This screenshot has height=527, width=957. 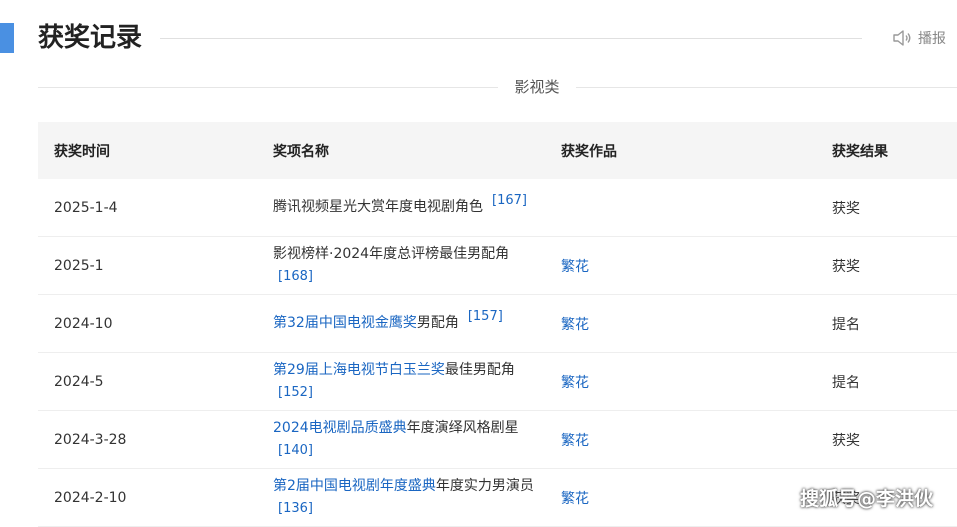 What do you see at coordinates (295, 276) in the screenshot?
I see `reference-link: [168]` at bounding box center [295, 276].